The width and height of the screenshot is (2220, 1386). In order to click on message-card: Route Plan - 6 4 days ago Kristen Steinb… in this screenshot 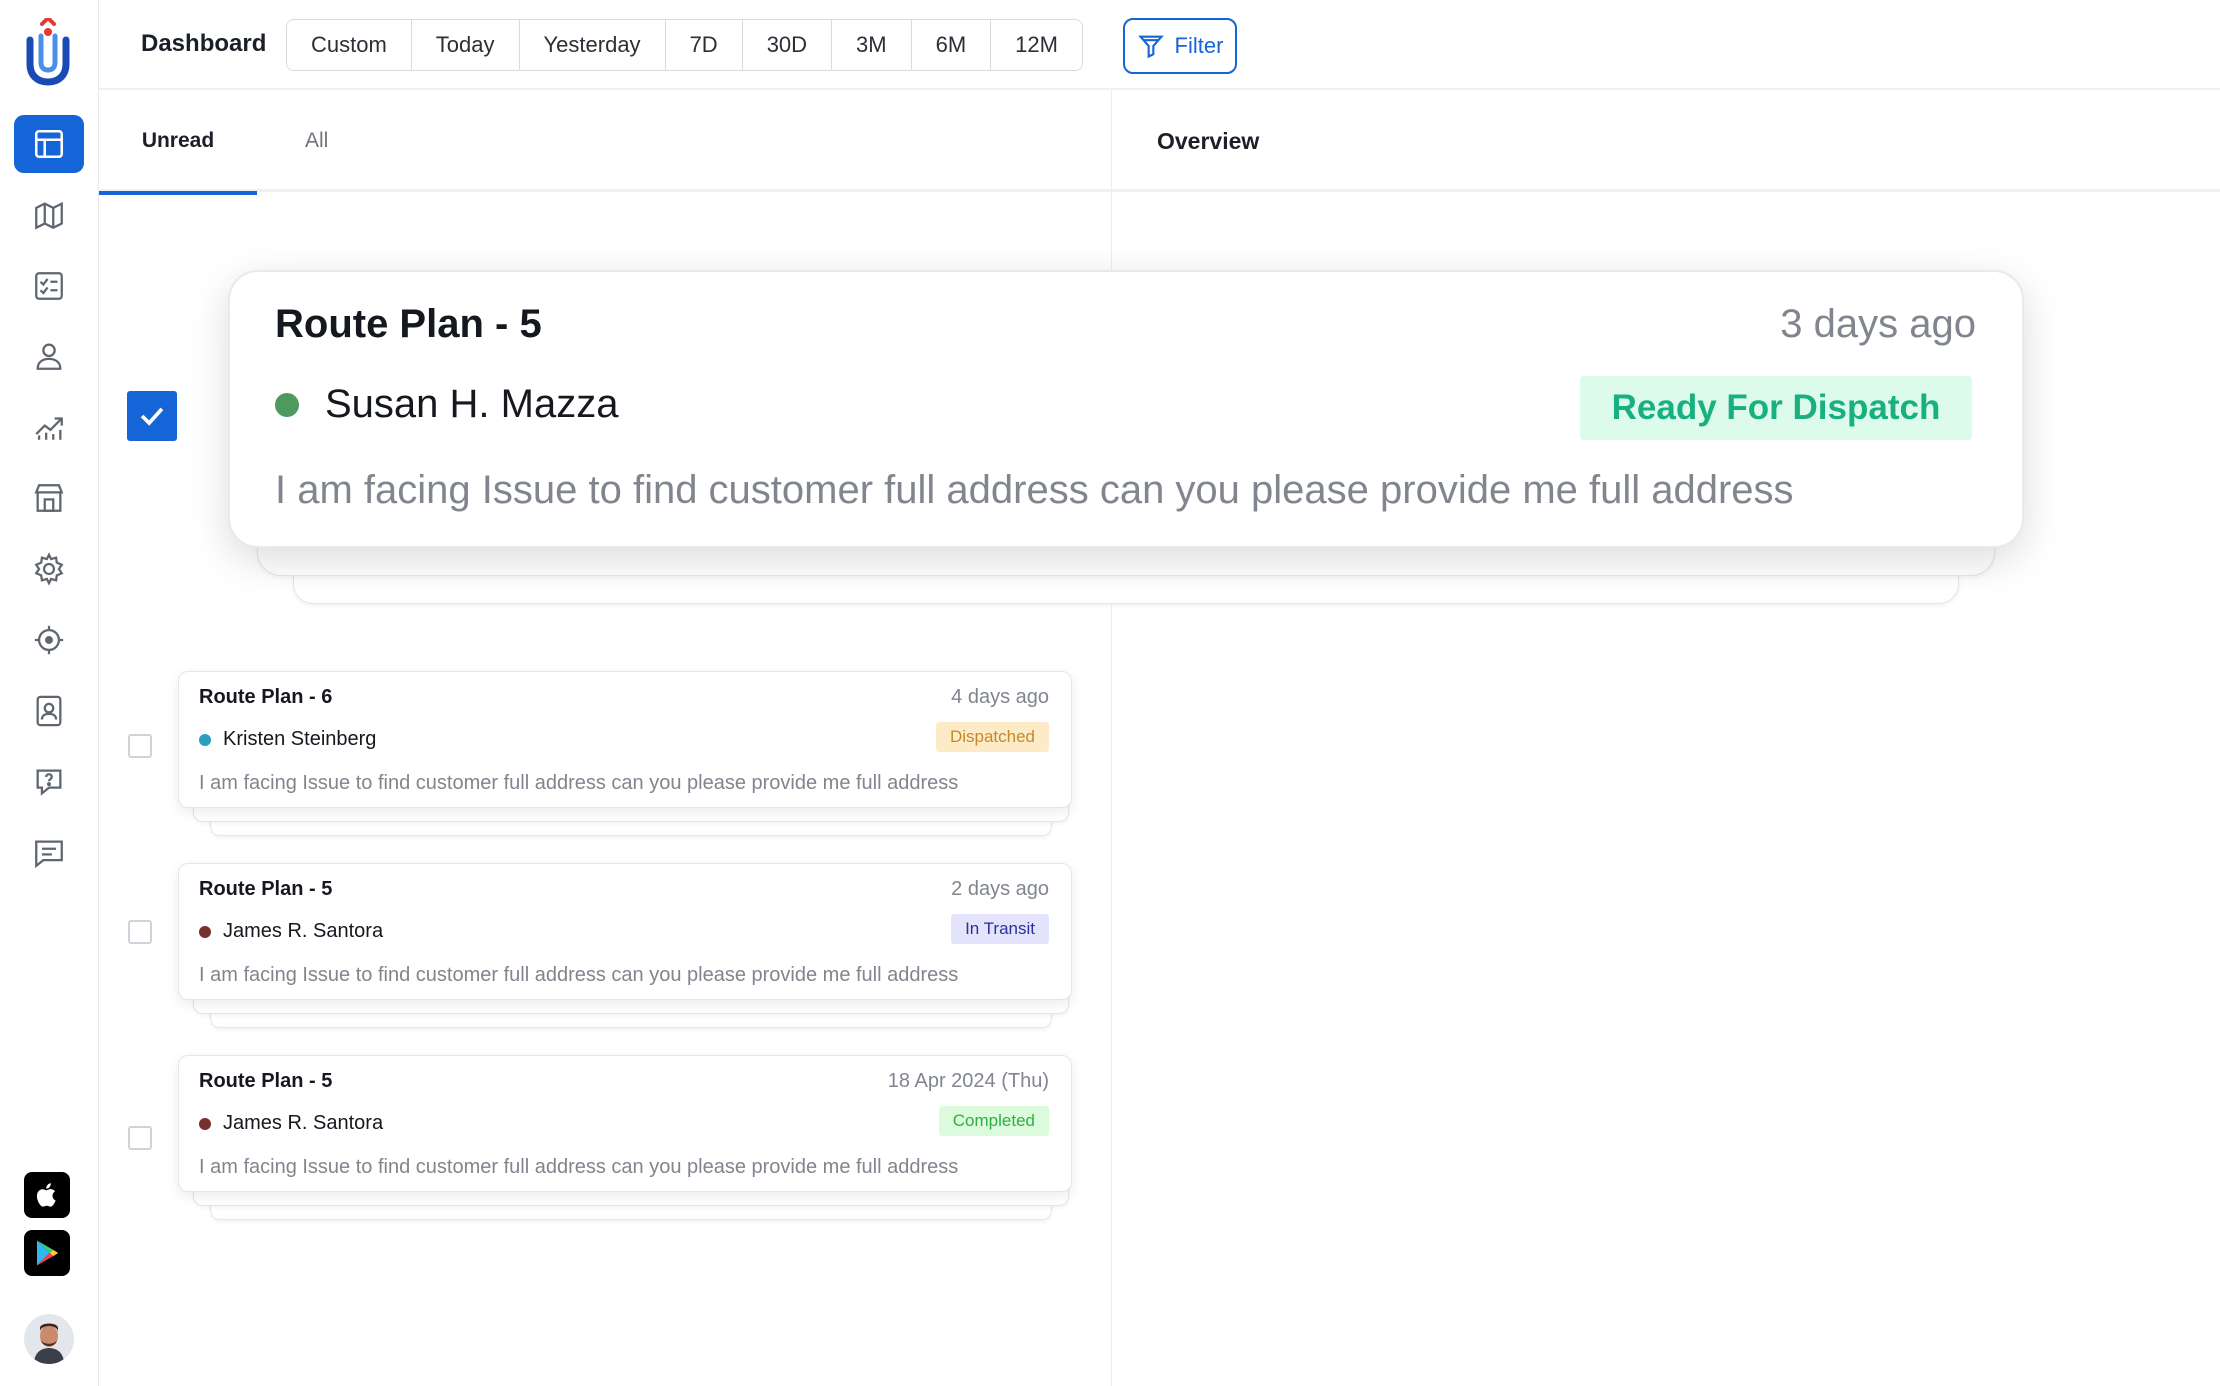, I will do `click(625, 739)`.